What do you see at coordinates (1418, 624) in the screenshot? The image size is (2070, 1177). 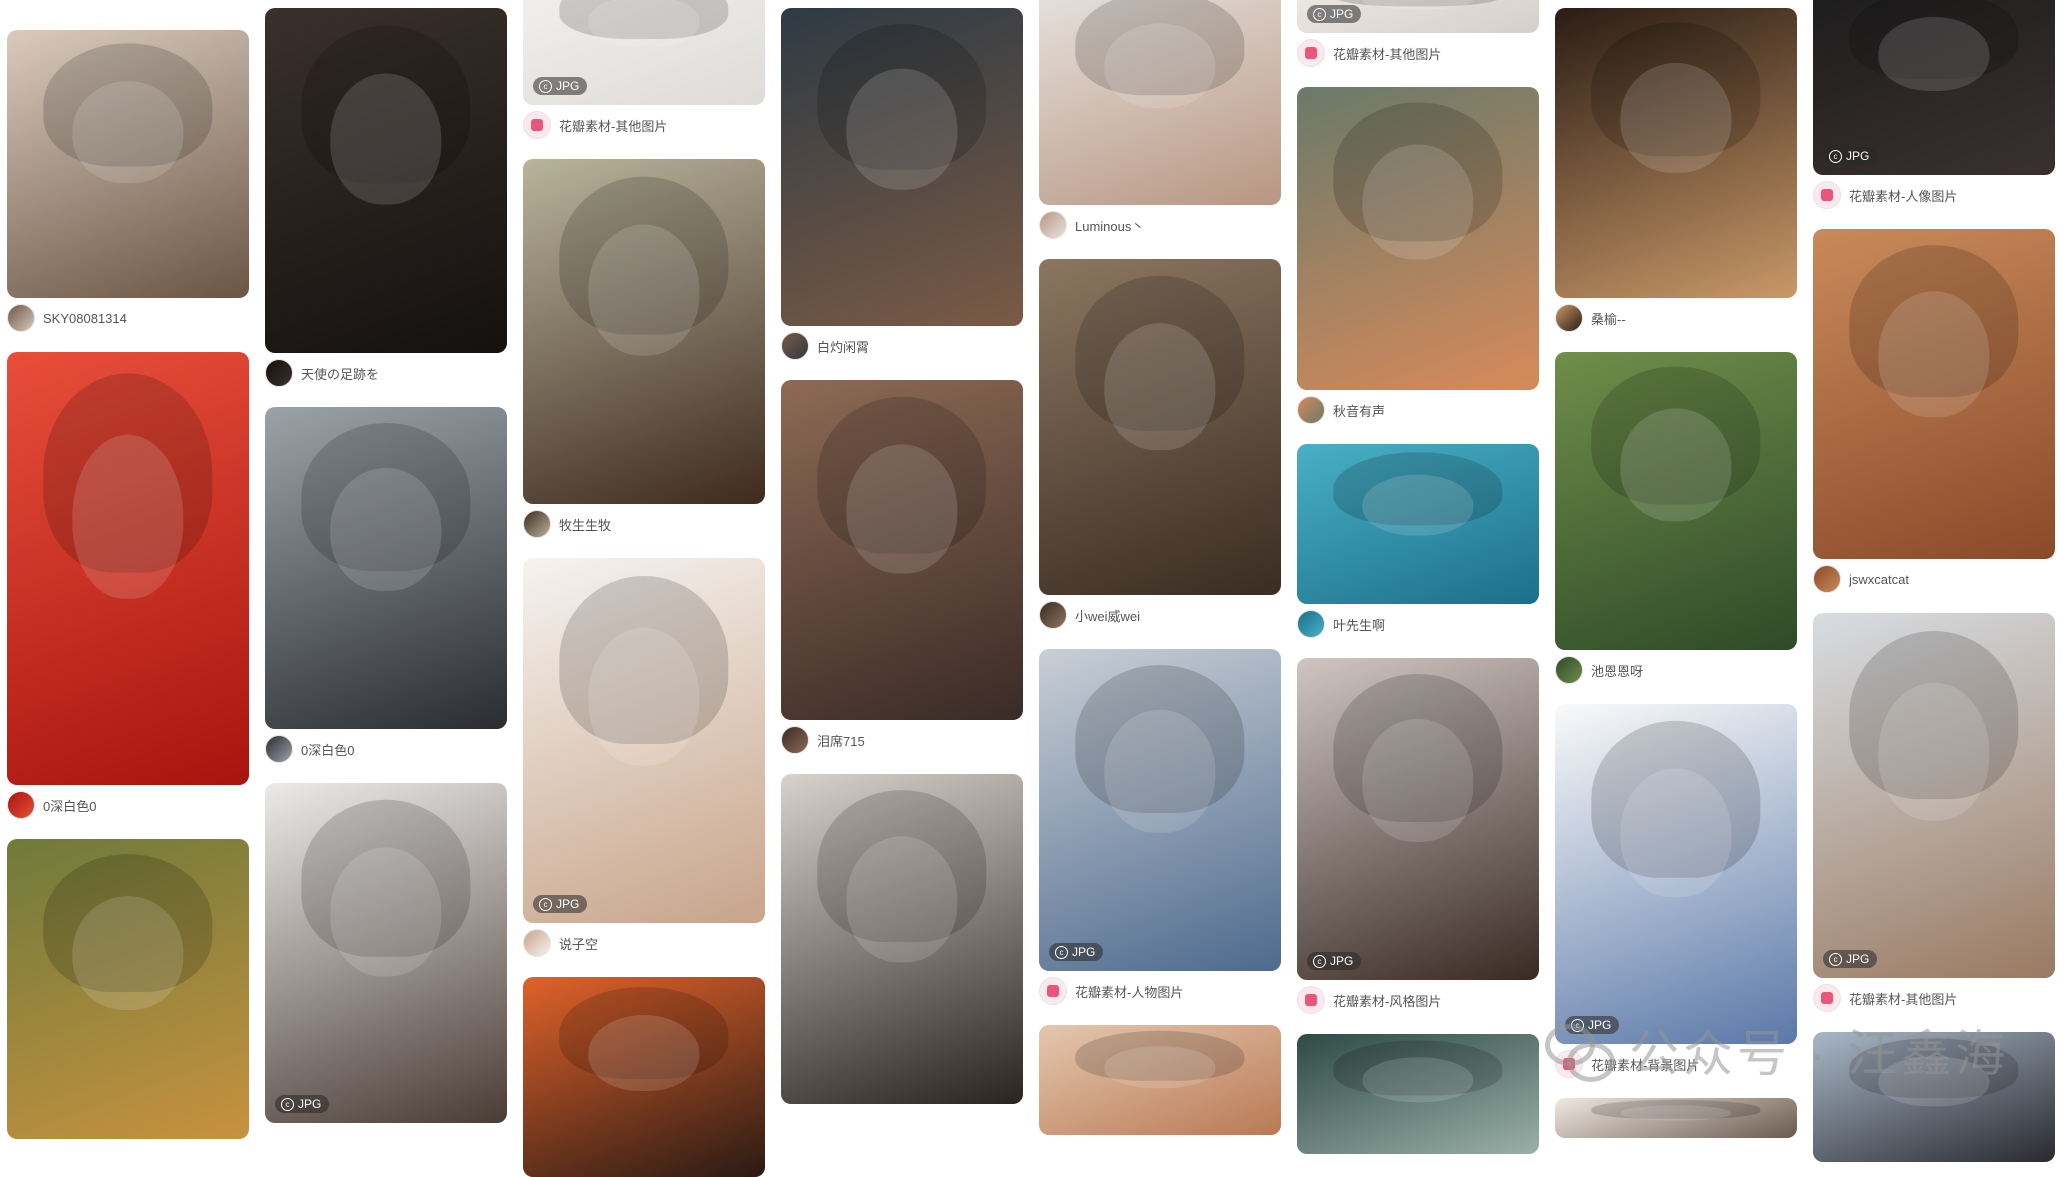 I see `pin-meta: 叶先生啊` at bounding box center [1418, 624].